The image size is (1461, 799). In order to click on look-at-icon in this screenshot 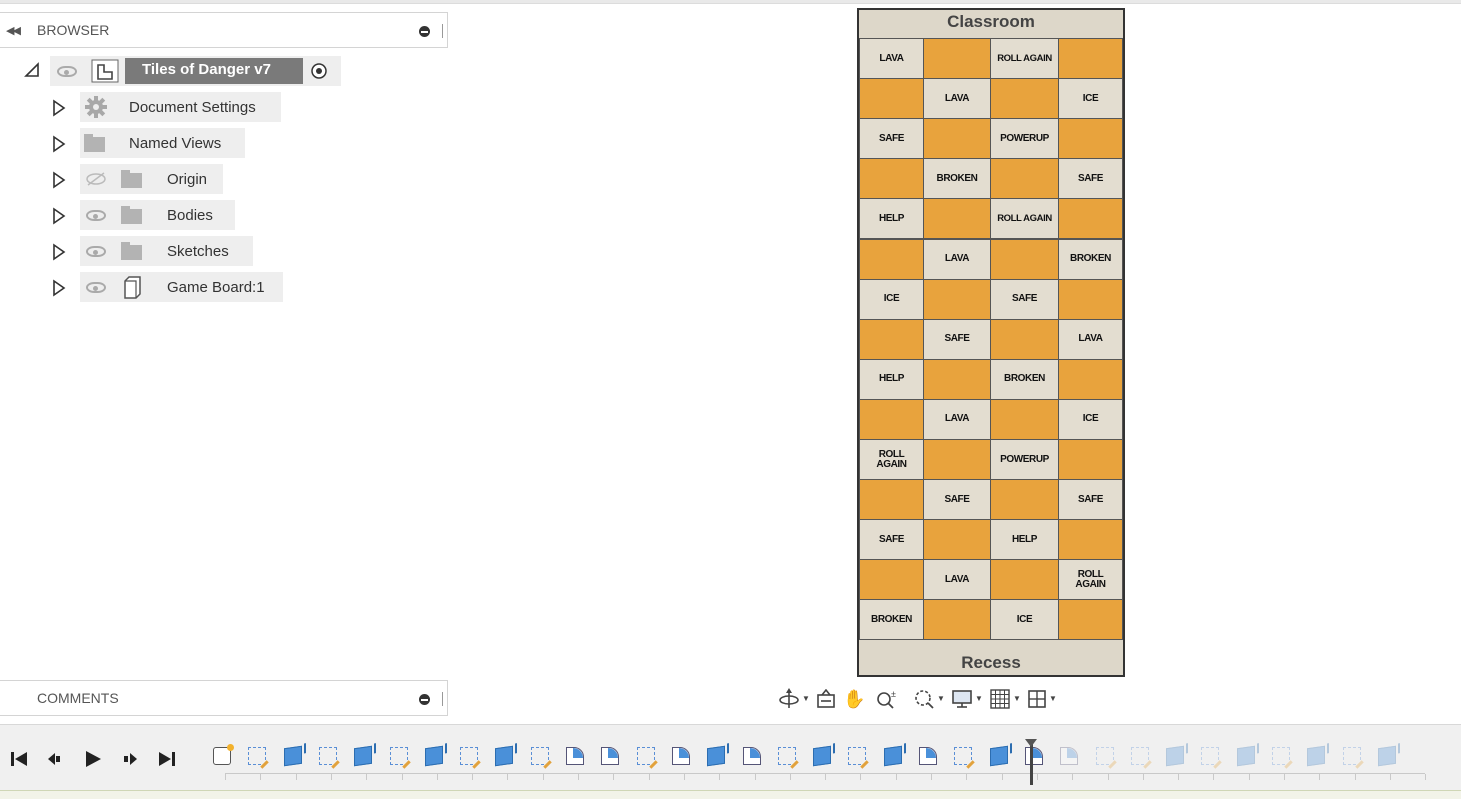, I will do `click(826, 699)`.